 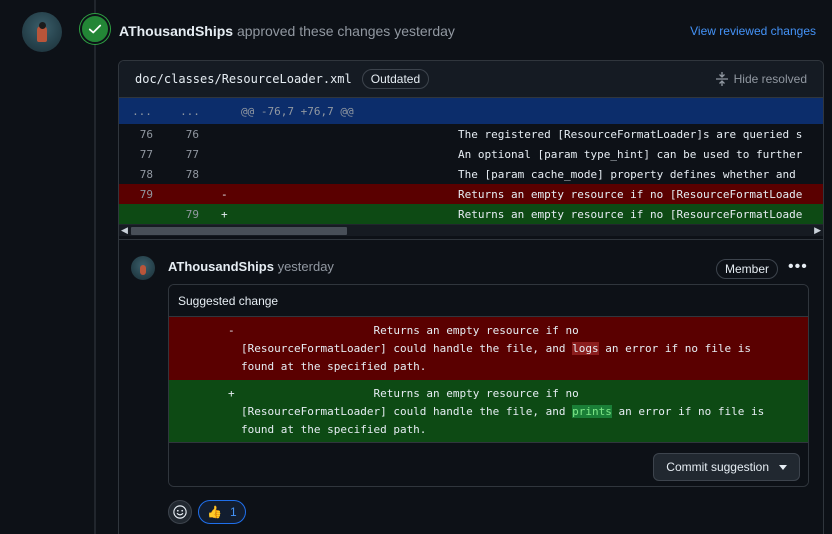 What do you see at coordinates (345, 31) in the screenshot?
I see `review-action-text: approved these changes yesterday` at bounding box center [345, 31].